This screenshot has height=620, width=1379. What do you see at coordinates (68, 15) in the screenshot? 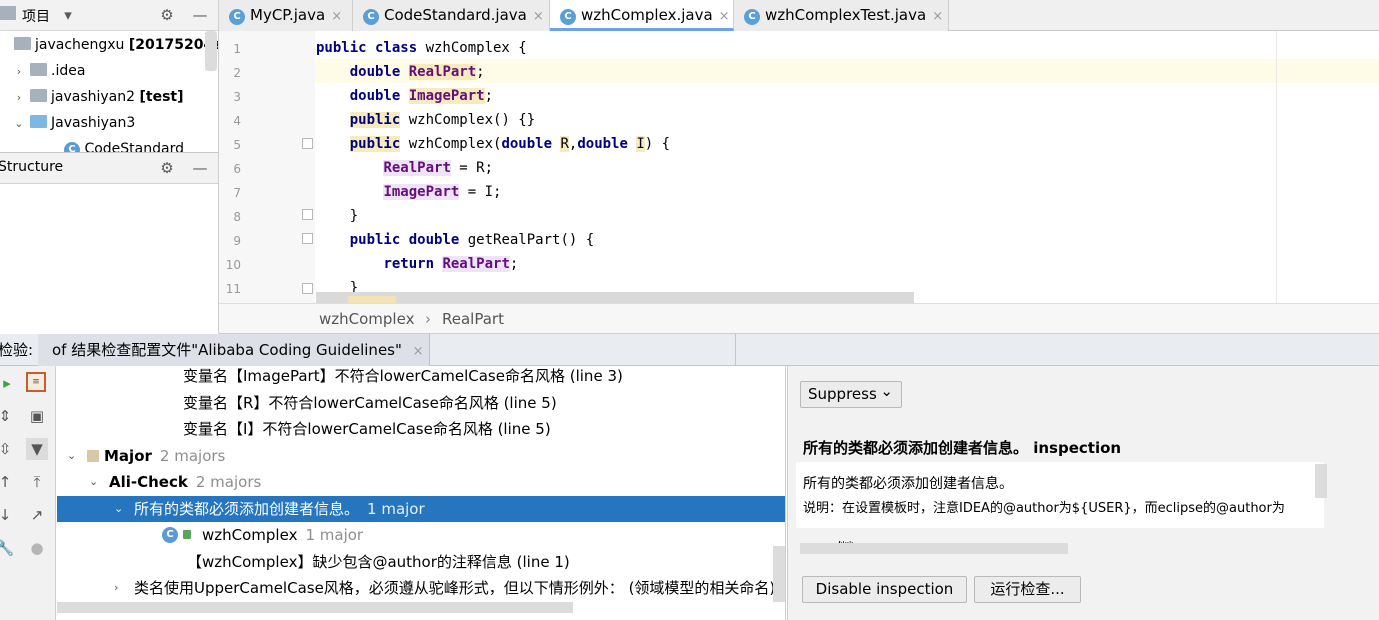
I see `view-dropdown-icon: ▾` at bounding box center [68, 15].